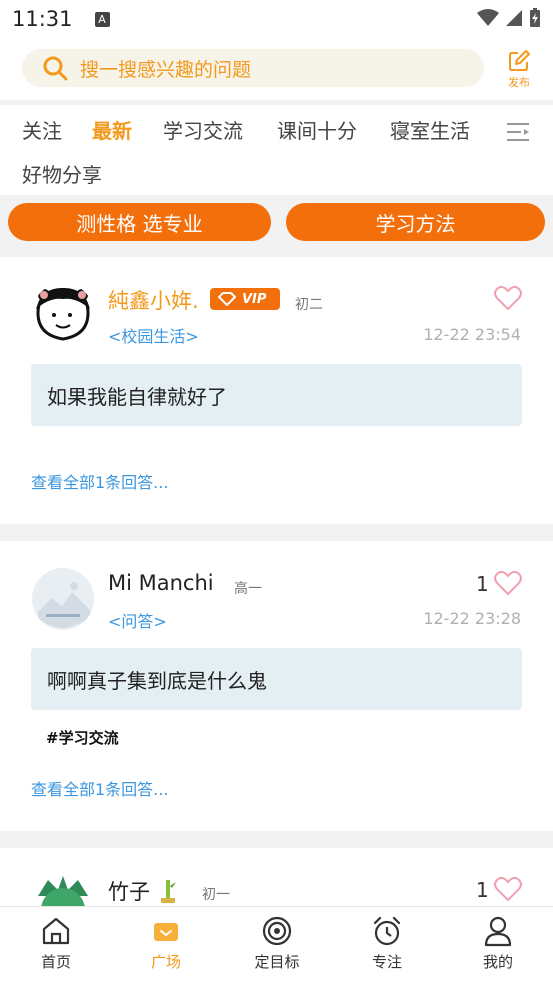 The width and height of the screenshot is (553, 984). What do you see at coordinates (497, 962) in the screenshot?
I see `nav-profile-label: 我的` at bounding box center [497, 962].